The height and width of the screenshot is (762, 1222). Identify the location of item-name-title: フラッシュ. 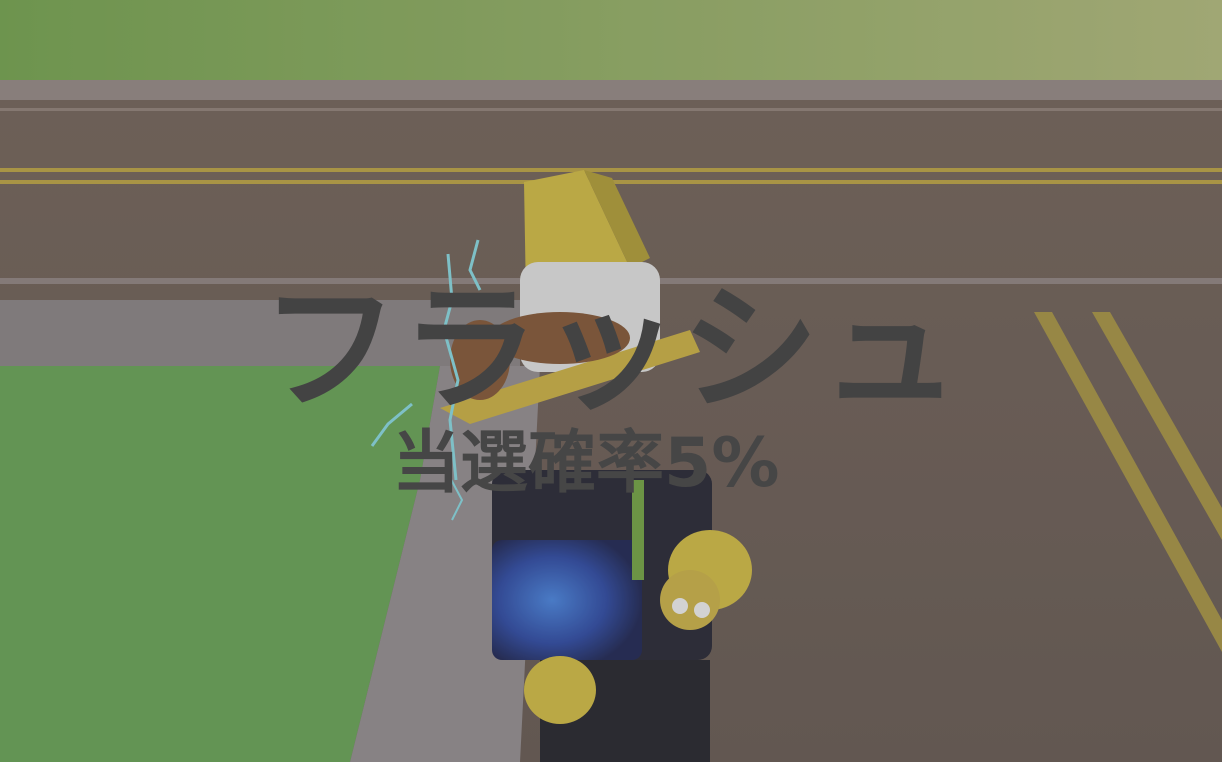
(610, 349).